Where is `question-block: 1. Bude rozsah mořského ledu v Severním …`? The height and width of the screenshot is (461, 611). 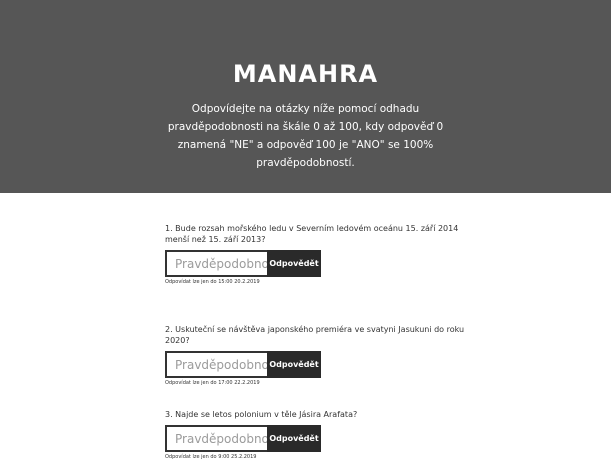
question-block: 1. Bude rozsah mořského ledu v Severním … is located at coordinates (315, 254).